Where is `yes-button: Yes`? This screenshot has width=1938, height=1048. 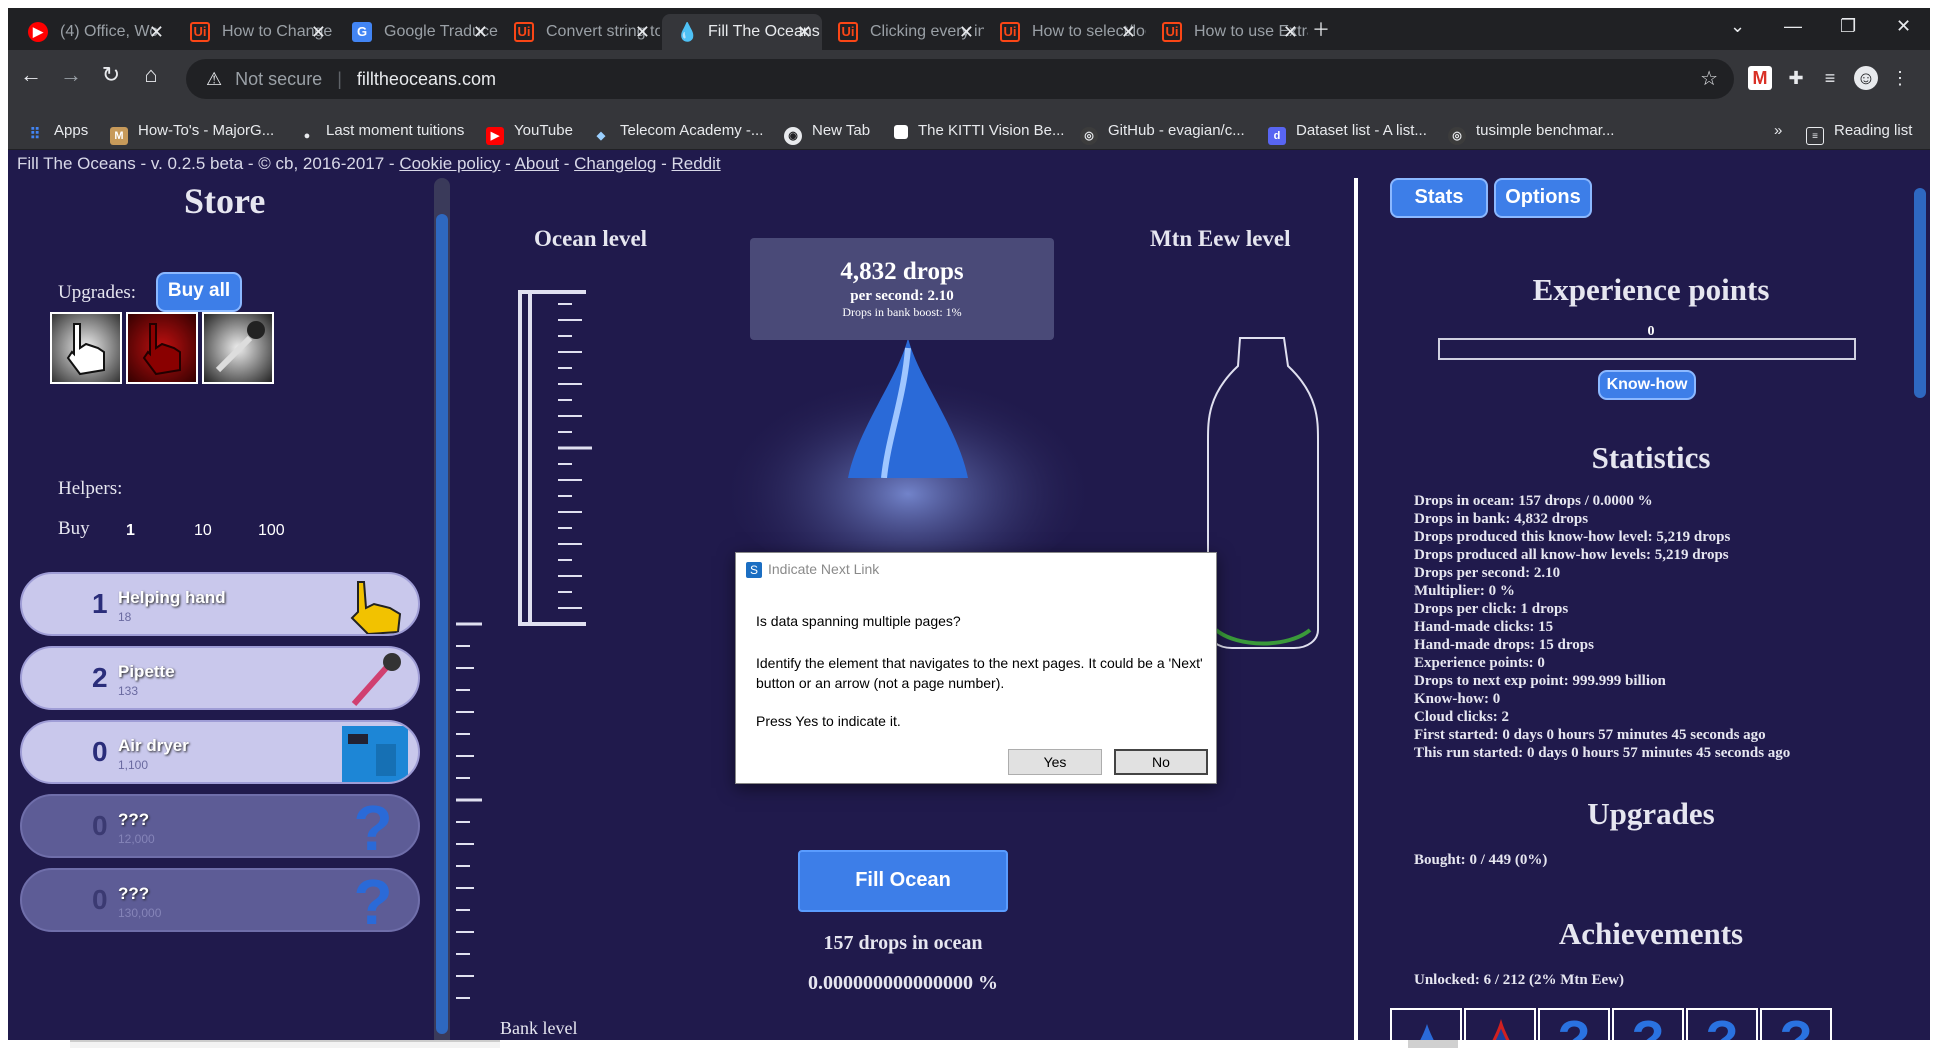
yes-button: Yes is located at coordinates (1055, 762).